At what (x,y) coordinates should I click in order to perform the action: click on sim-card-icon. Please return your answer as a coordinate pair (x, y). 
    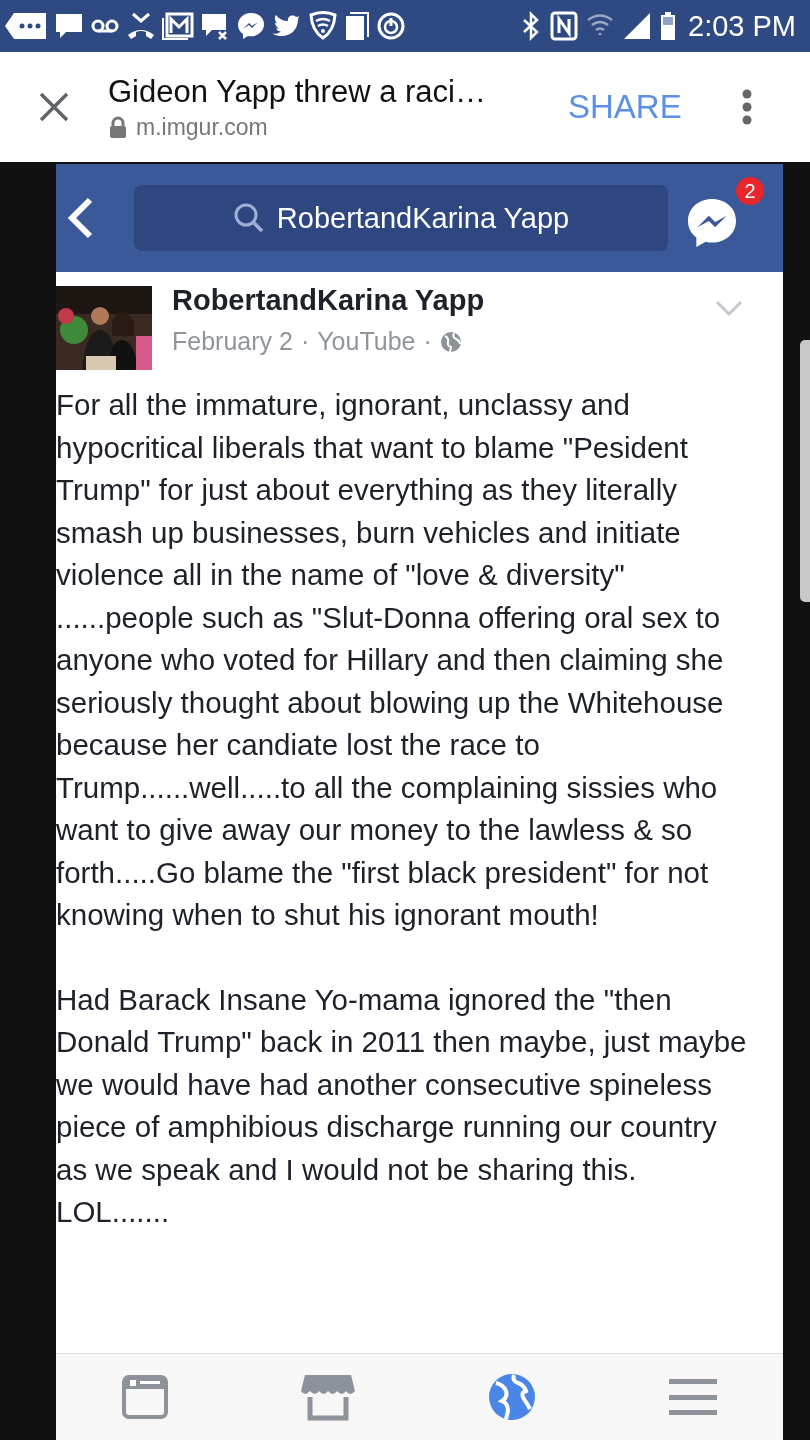
    Looking at the image, I should click on (357, 26).